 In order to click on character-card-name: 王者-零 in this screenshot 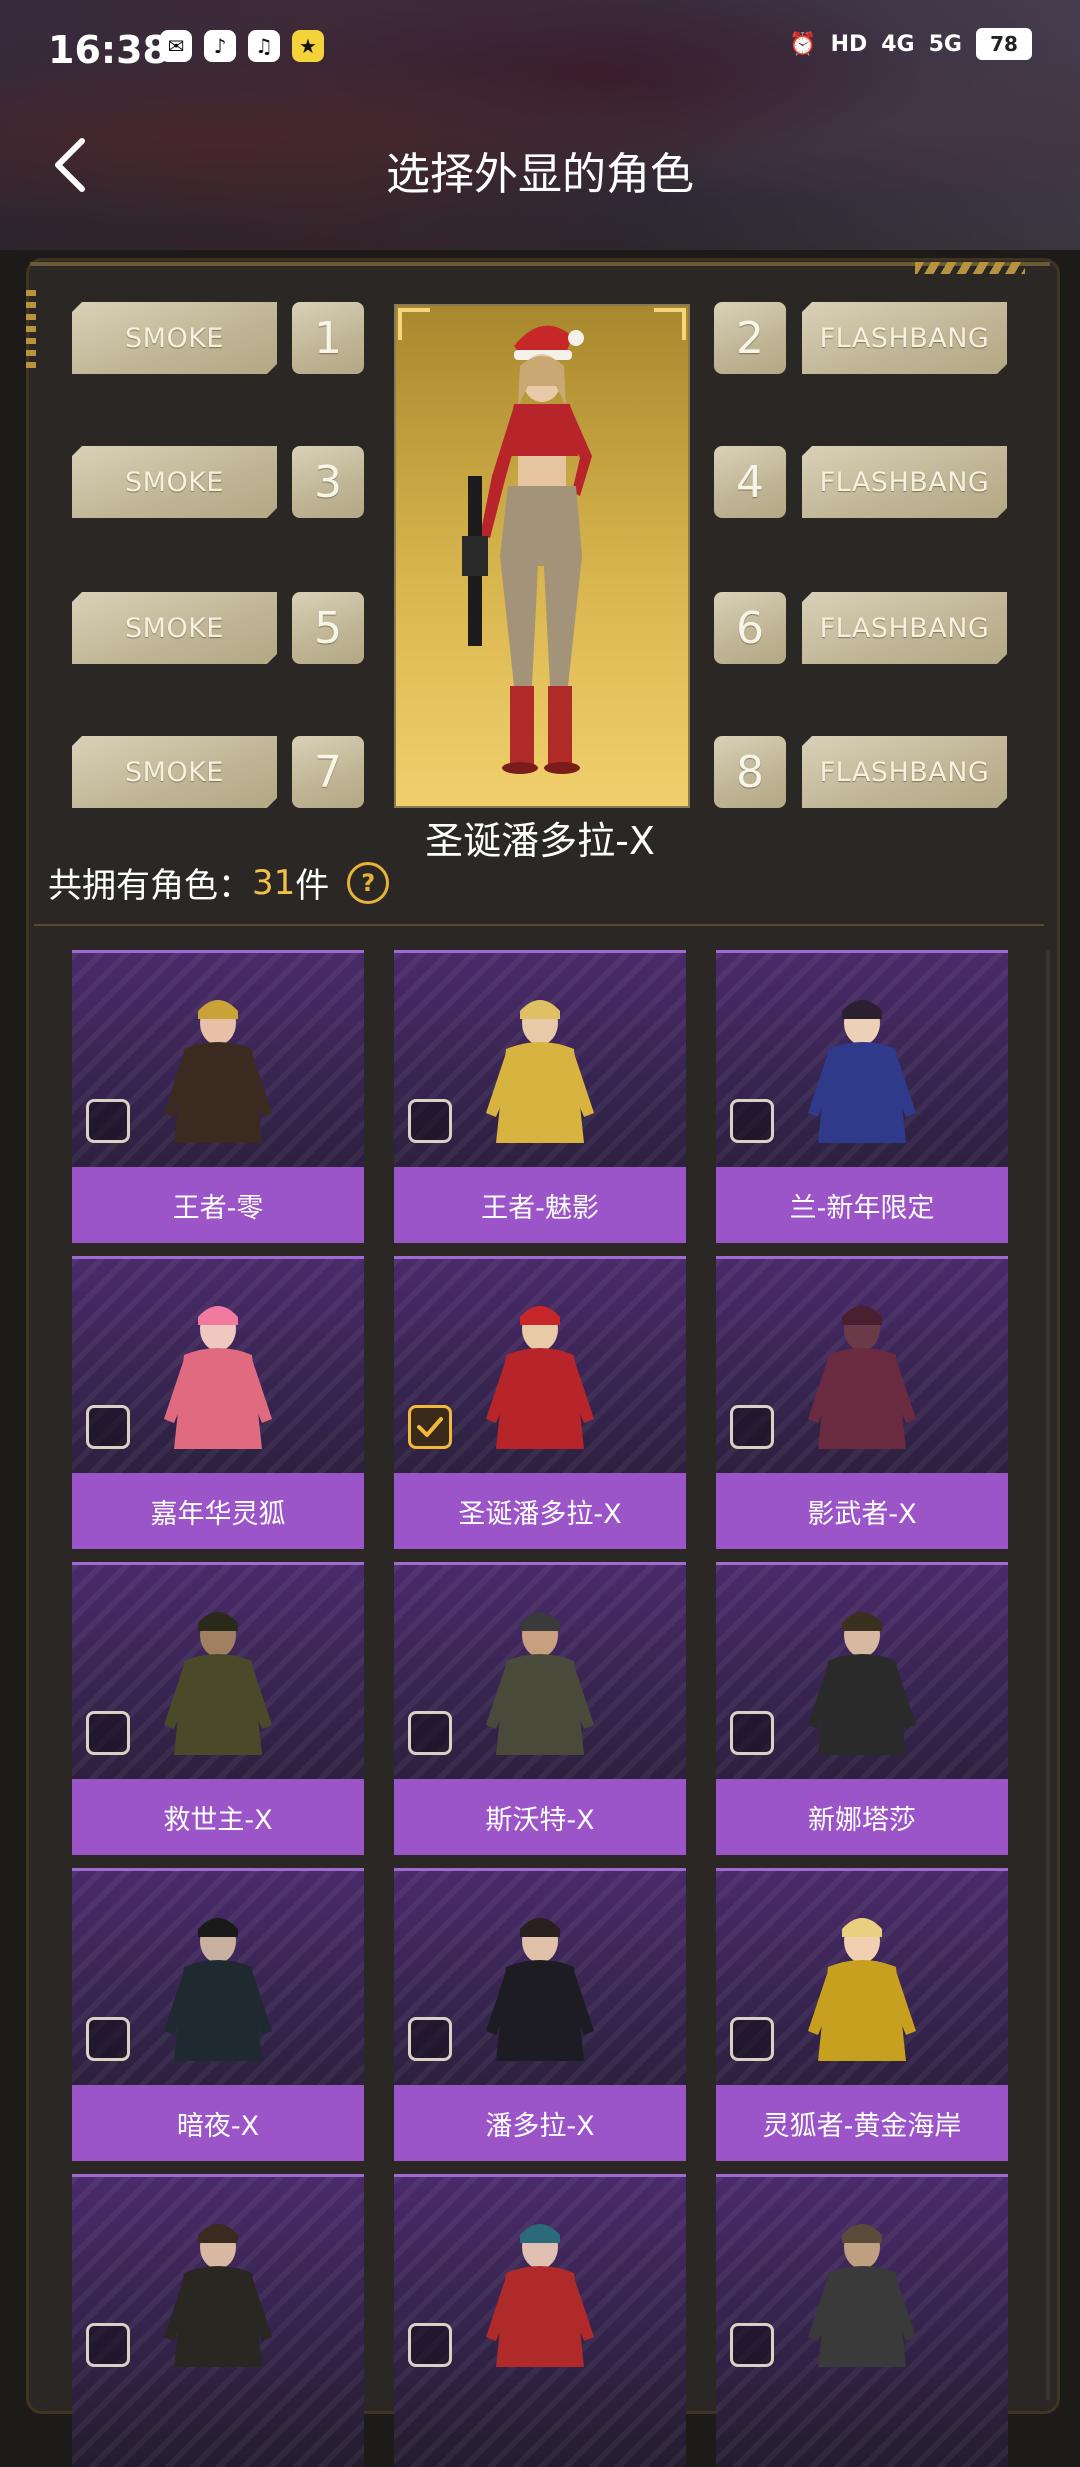, I will do `click(218, 1205)`.